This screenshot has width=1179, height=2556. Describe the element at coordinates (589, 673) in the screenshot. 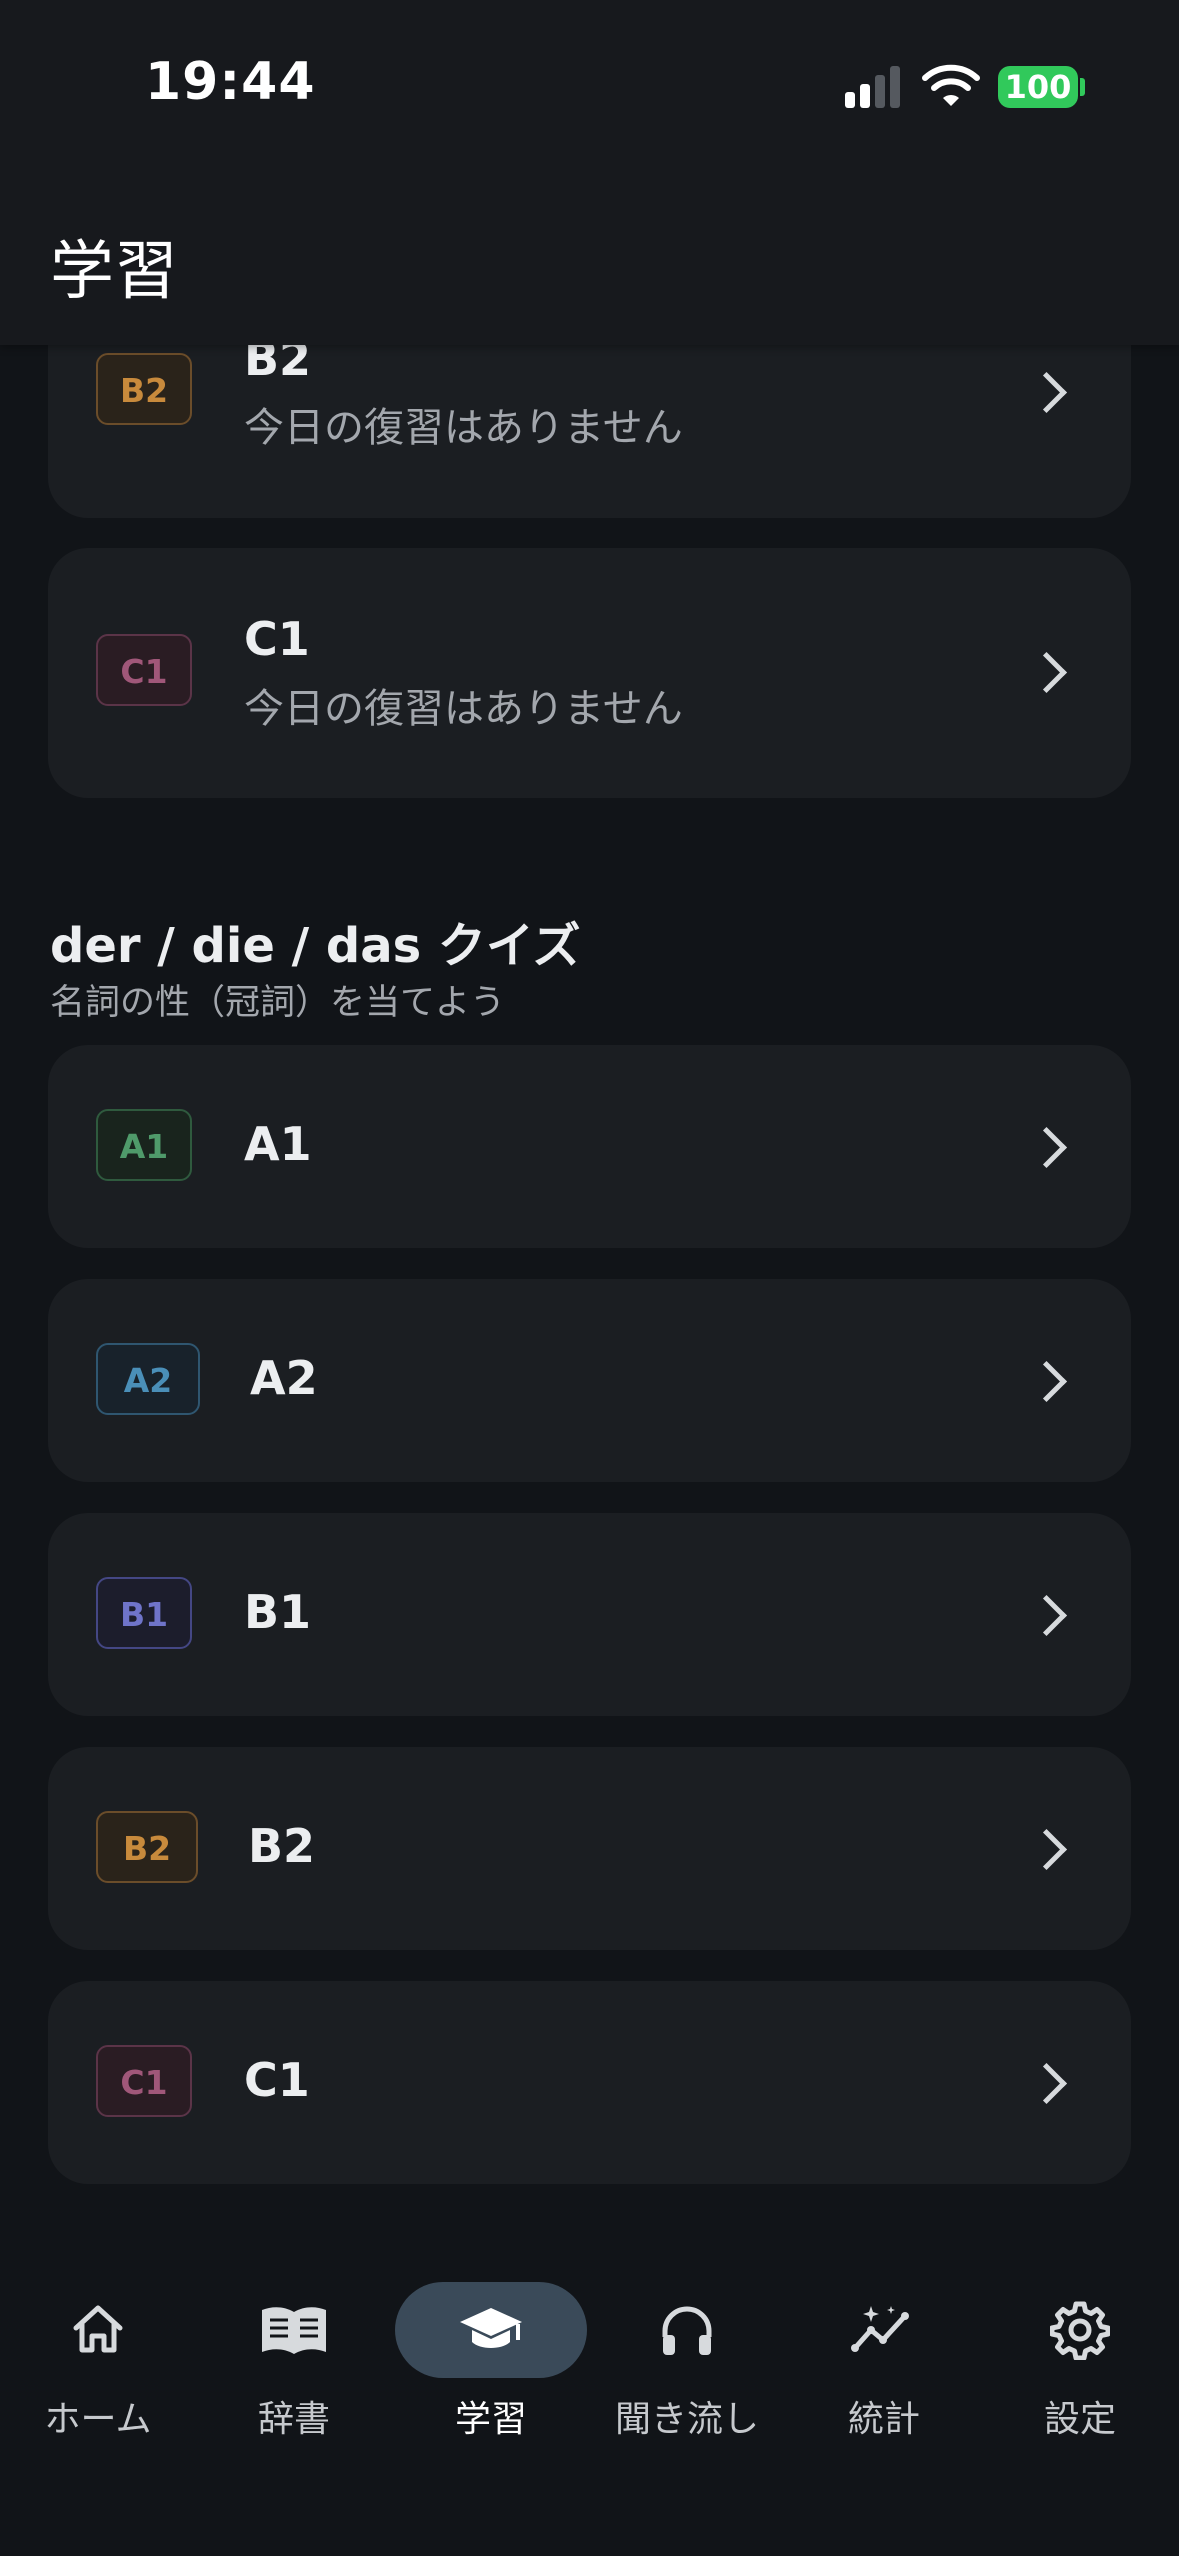

I see `review-card-c1: C1 C1 今日の復習はありません` at that location.